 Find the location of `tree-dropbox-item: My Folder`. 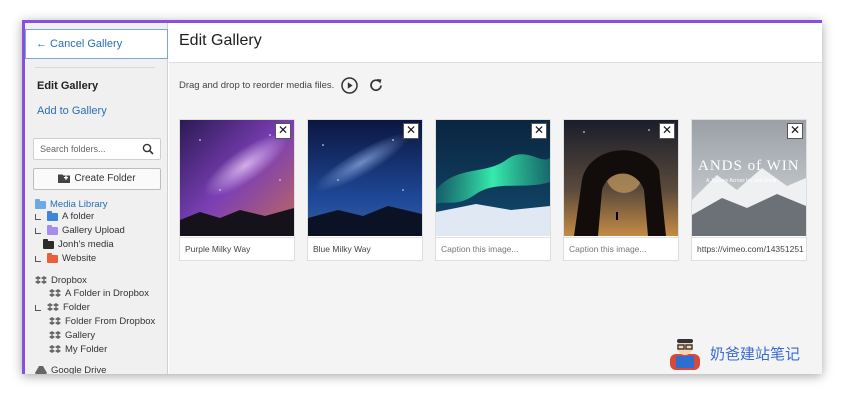

tree-dropbox-item: My Folder is located at coordinates (78, 349).